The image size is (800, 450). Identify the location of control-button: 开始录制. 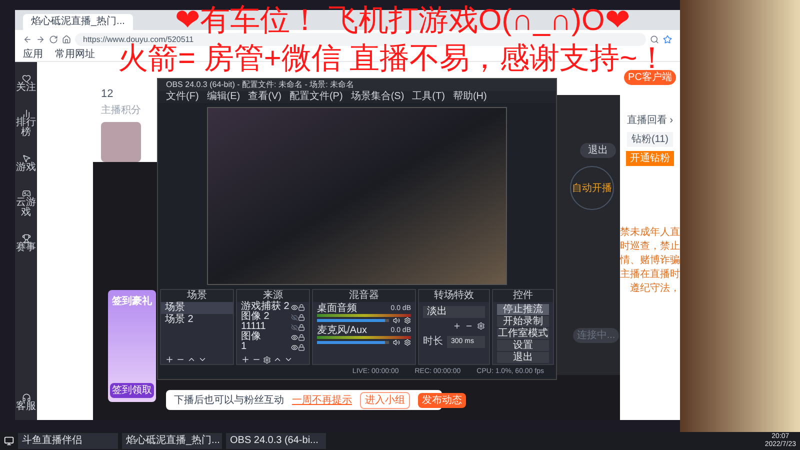
(523, 321).